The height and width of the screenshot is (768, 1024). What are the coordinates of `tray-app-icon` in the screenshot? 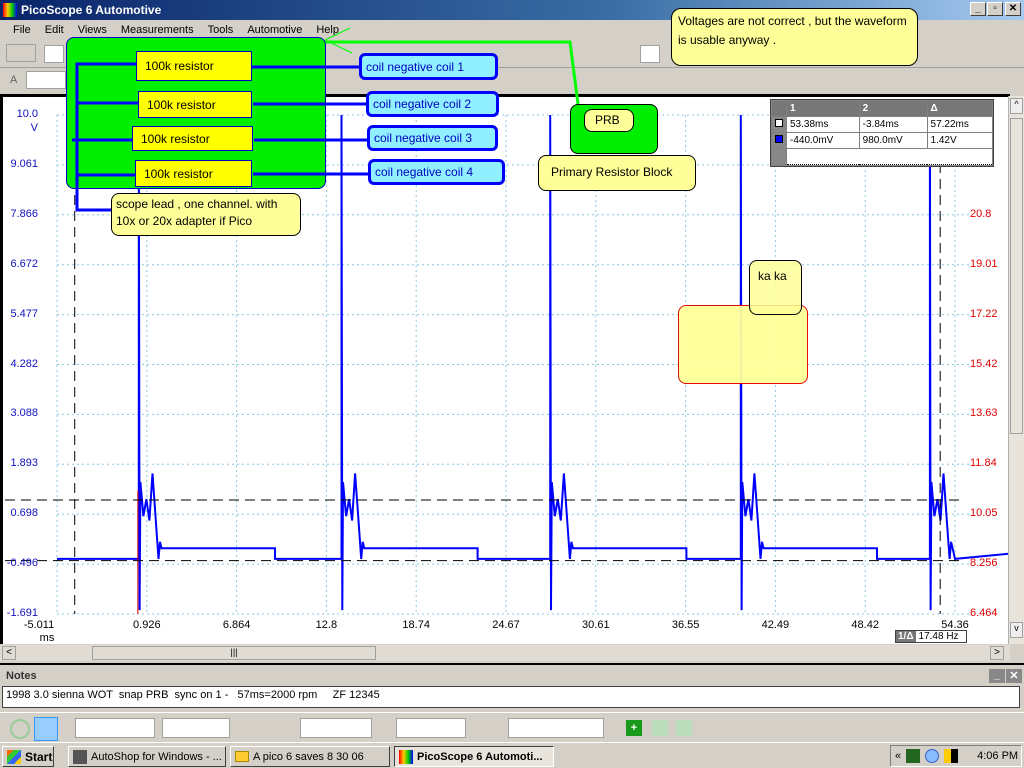 It's located at (951, 756).